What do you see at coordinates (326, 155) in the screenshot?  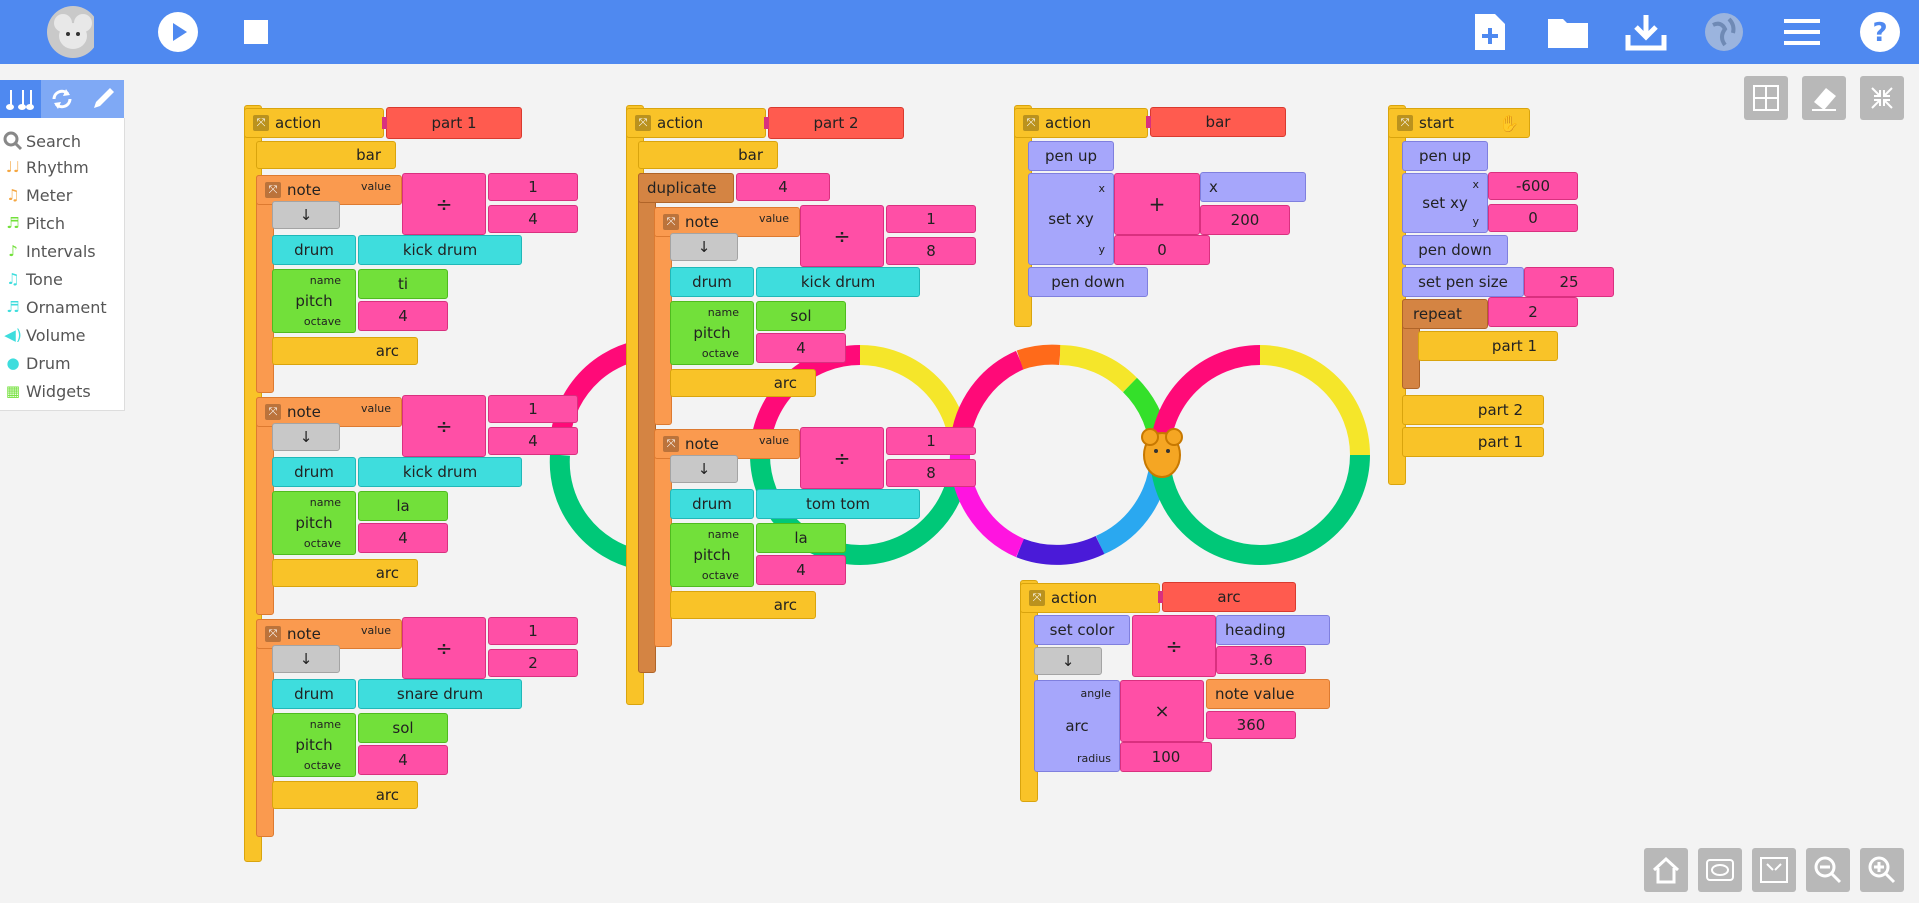 I see `bar-block: bar` at bounding box center [326, 155].